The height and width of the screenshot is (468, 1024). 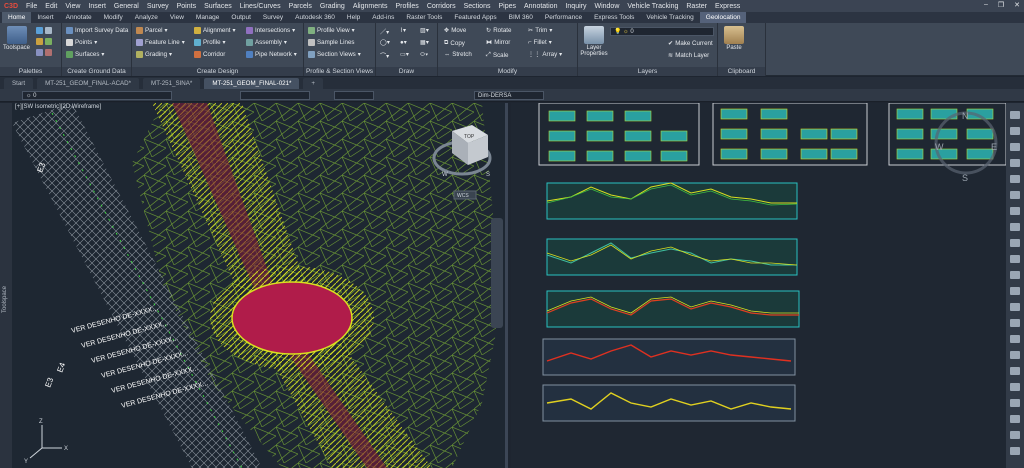 What do you see at coordinates (97, 95) in the screenshot?
I see `layer-state-combo: ☼ 0` at bounding box center [97, 95].